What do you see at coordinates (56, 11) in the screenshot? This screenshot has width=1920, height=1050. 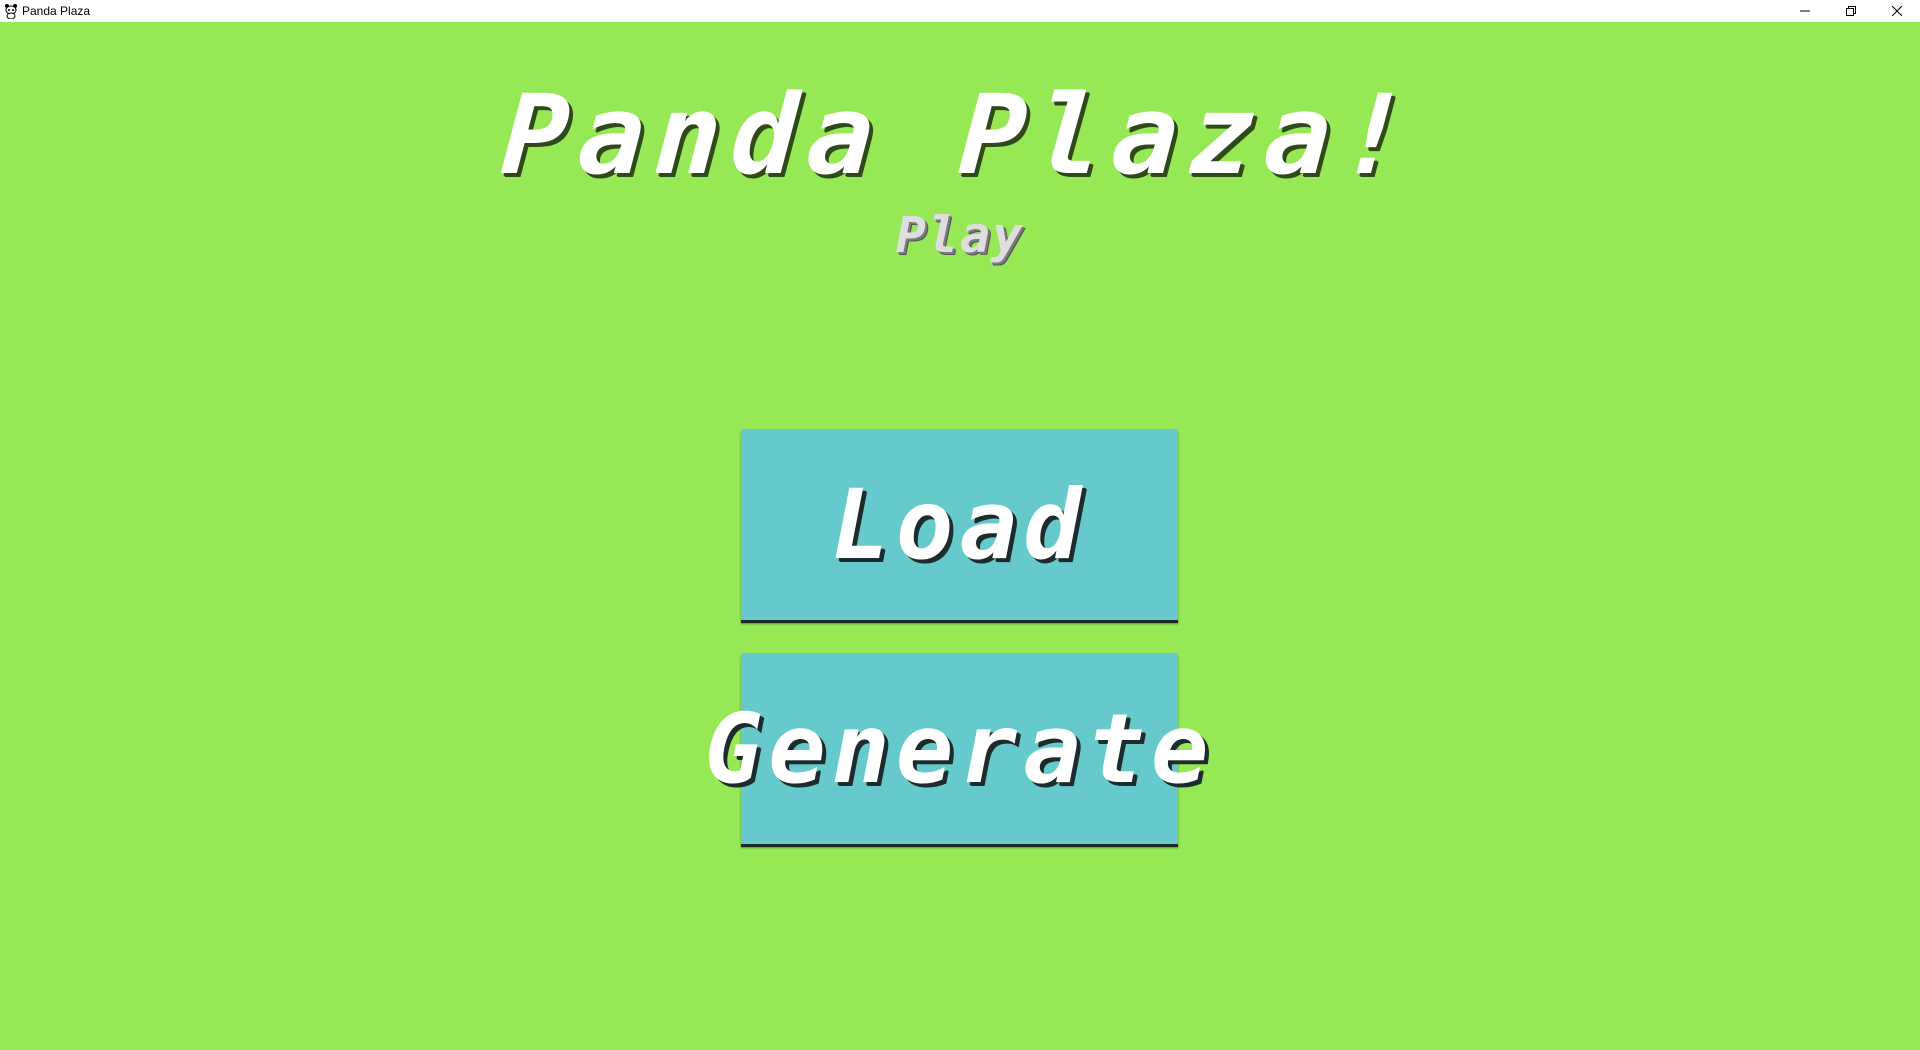 I see `window-title: Panda Plaza` at bounding box center [56, 11].